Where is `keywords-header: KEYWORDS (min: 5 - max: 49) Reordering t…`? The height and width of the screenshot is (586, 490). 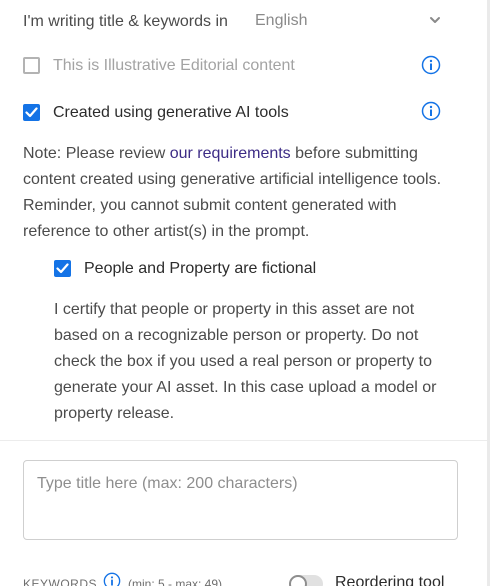 keywords-header: KEYWORDS (min: 5 - max: 49) Reordering t… is located at coordinates (243, 579).